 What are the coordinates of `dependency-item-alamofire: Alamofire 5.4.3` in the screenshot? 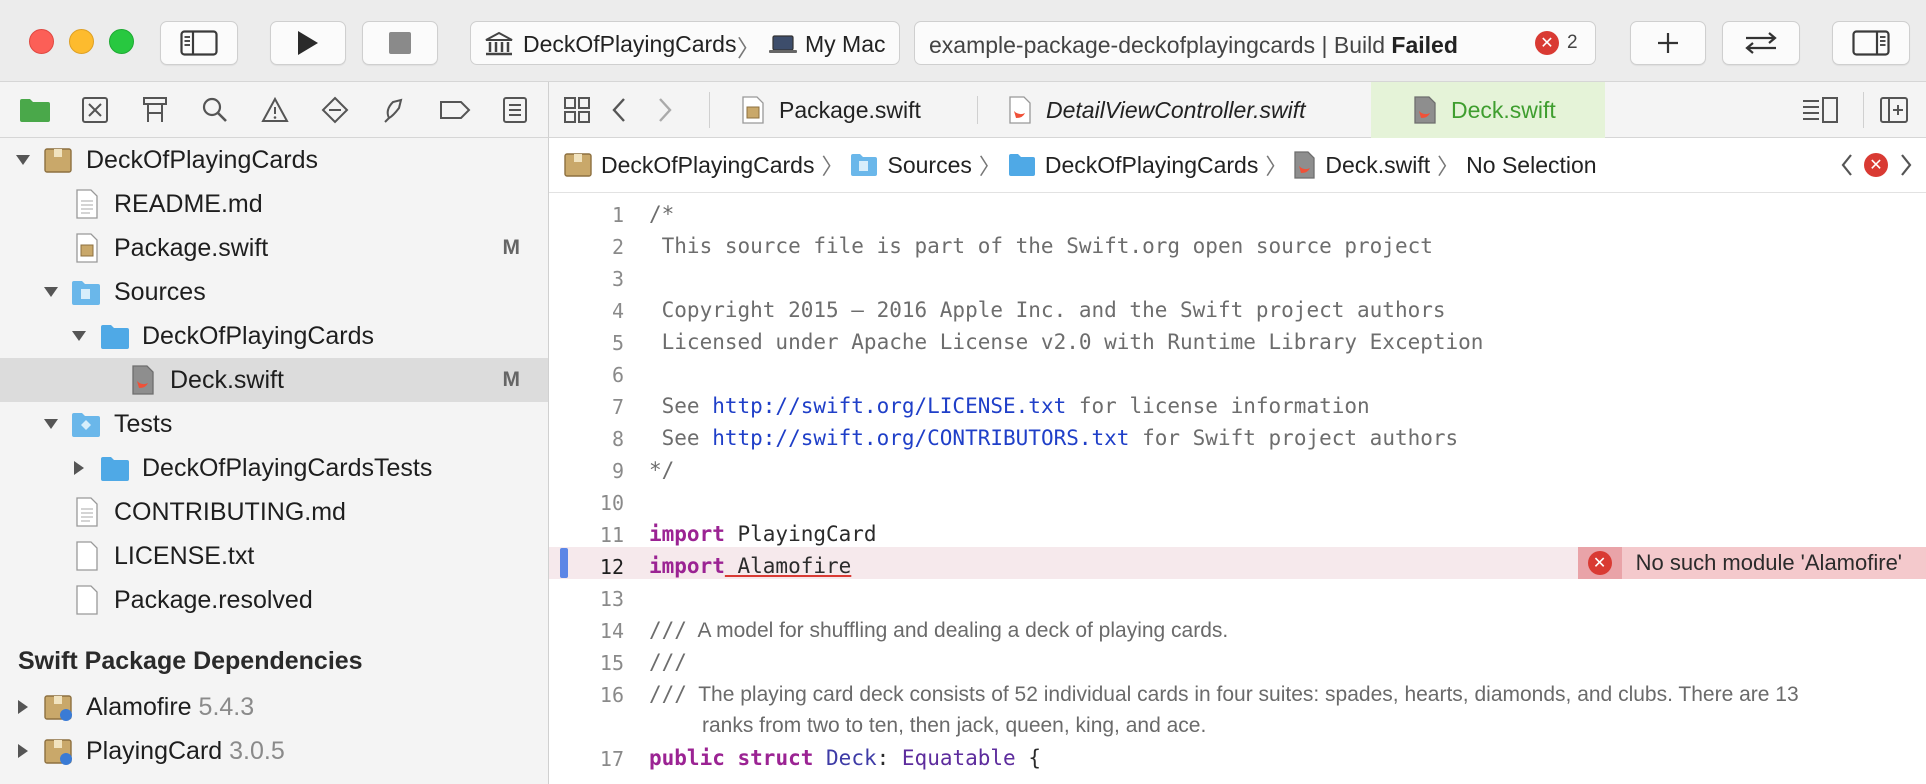 It's located at (274, 707).